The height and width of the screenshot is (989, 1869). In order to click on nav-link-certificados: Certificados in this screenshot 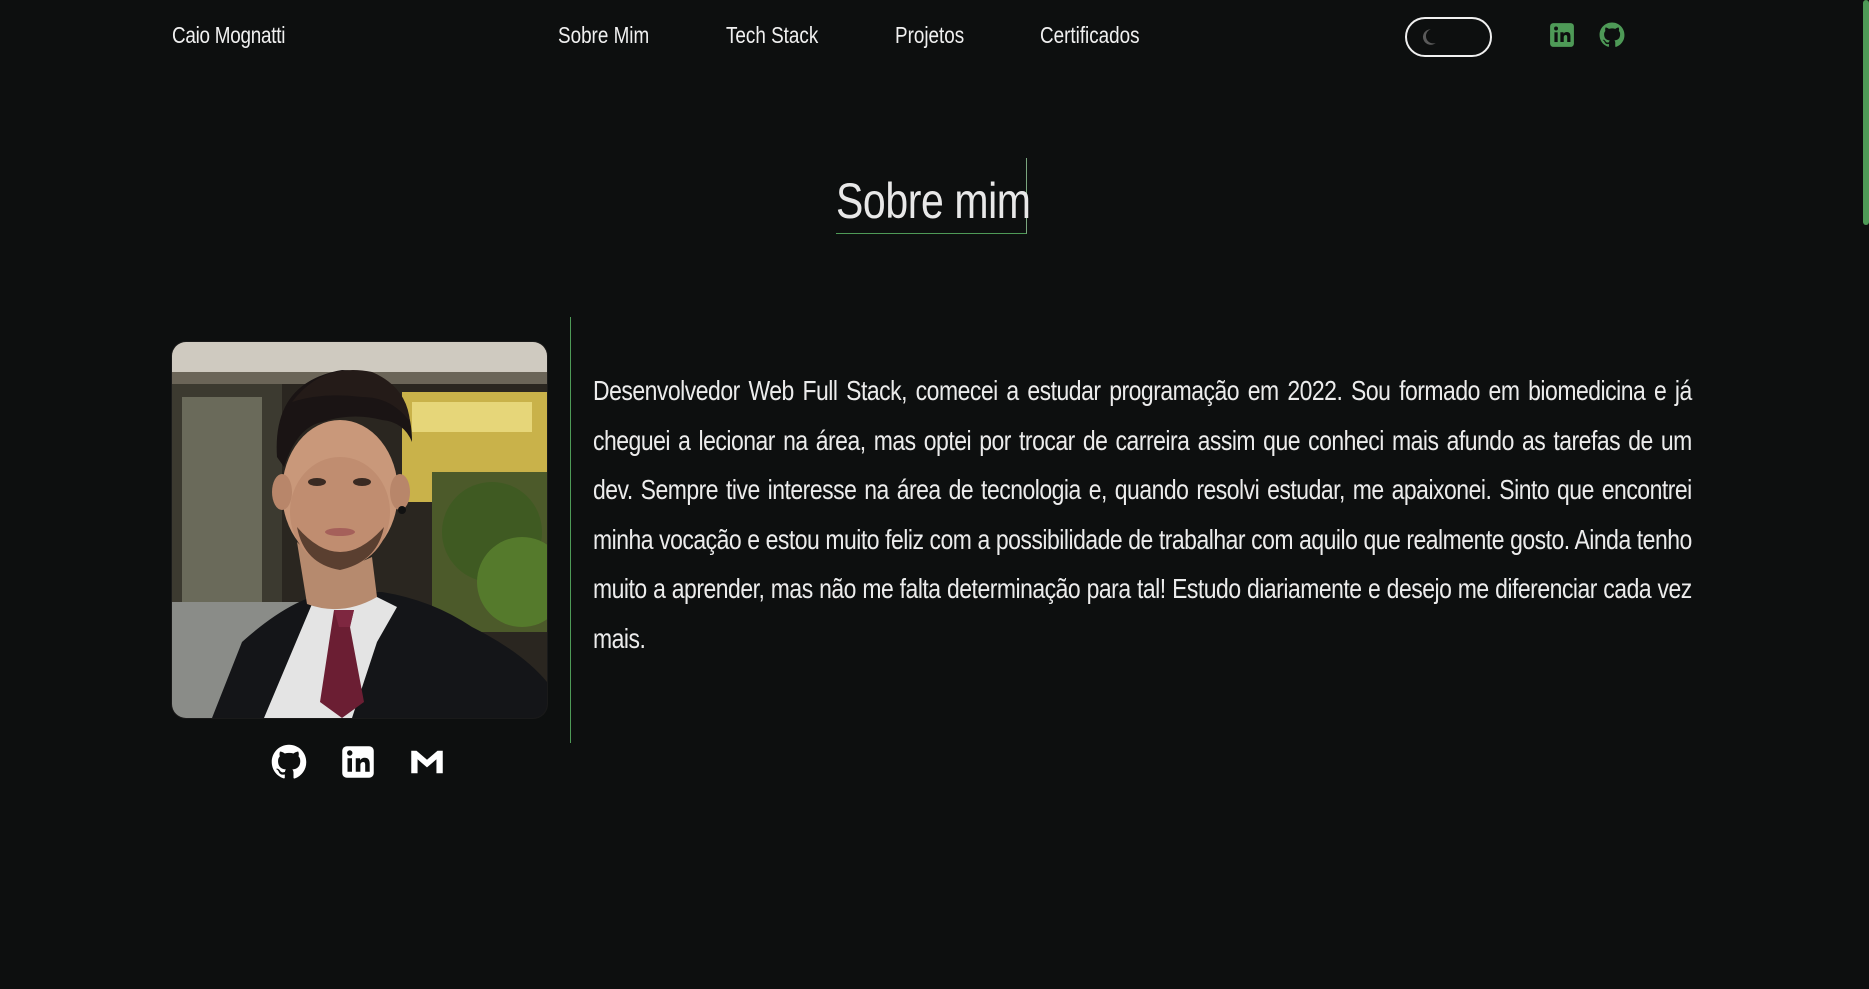, I will do `click(1090, 35)`.